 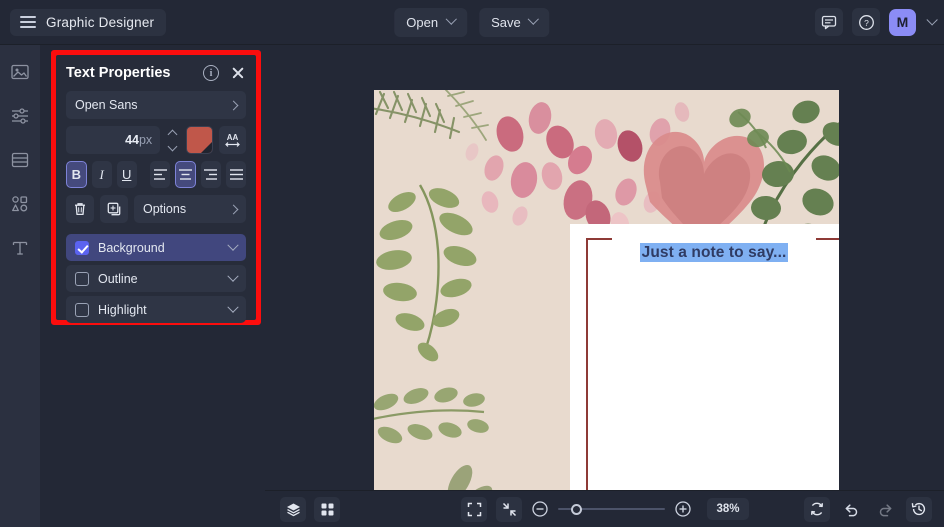 I want to click on font-size-unit: px, so click(x=145, y=140).